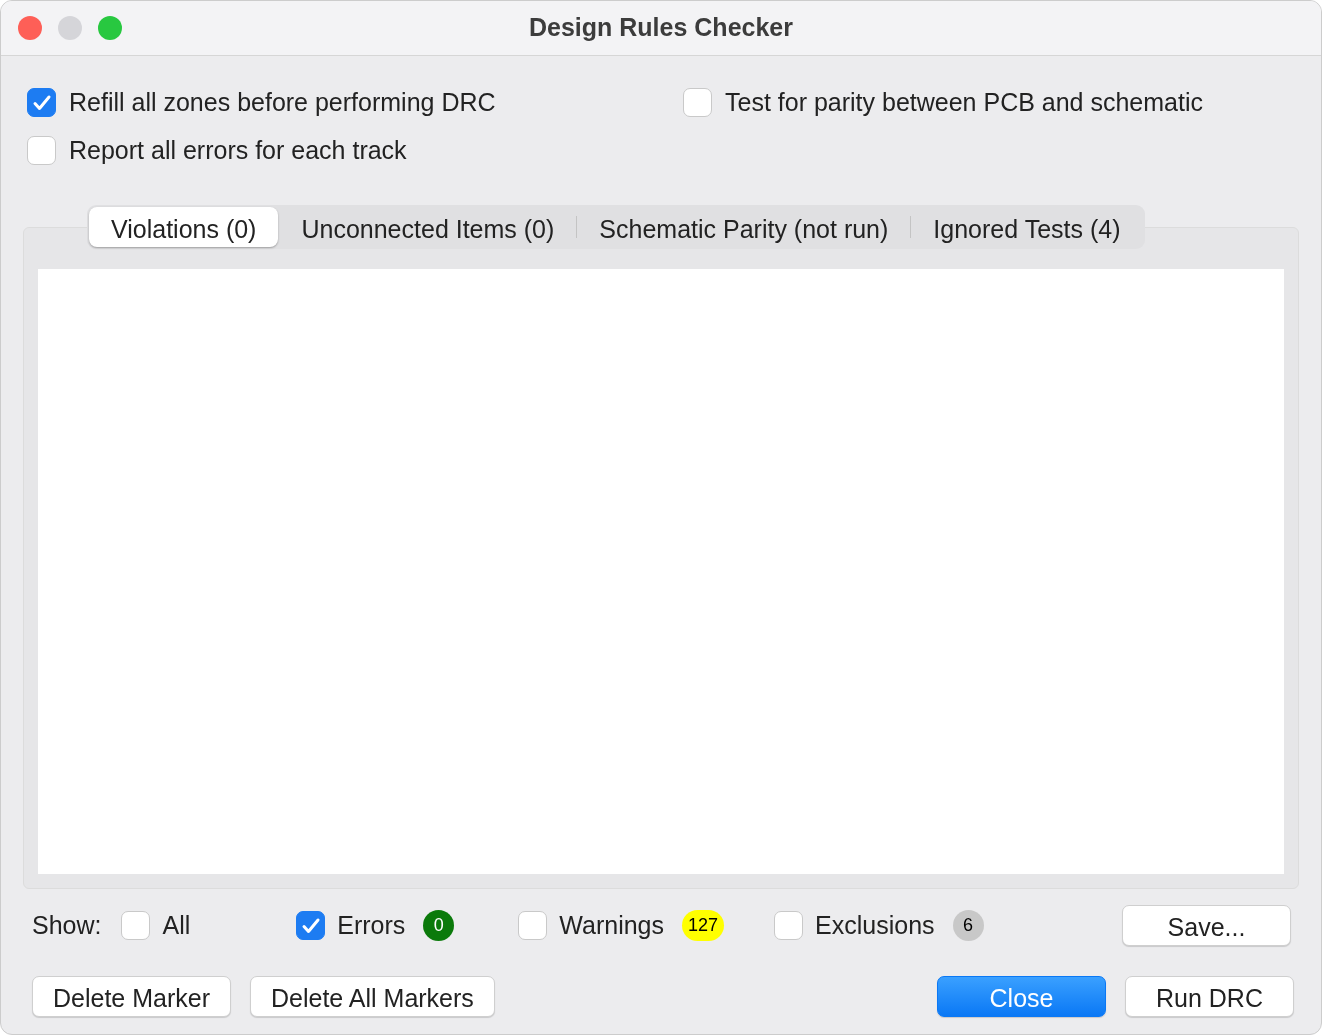 This screenshot has height=1035, width=1322. I want to click on dialog-button: Delete Marker, so click(131, 996).